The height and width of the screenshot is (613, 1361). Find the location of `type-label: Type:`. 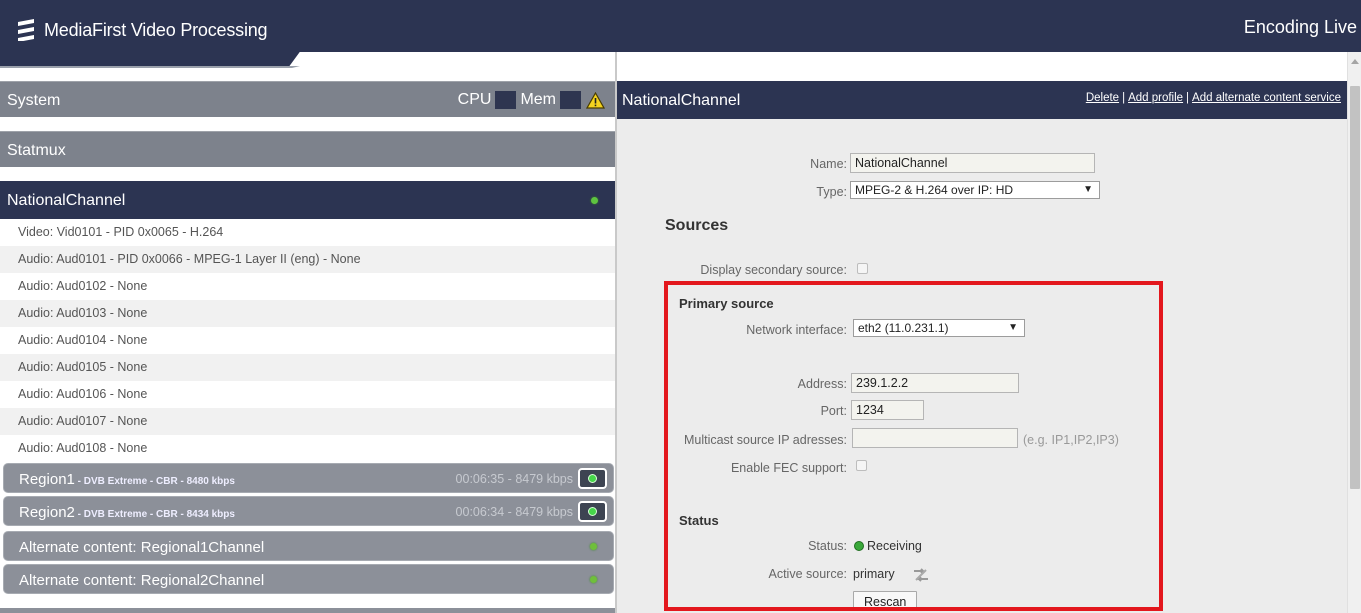

type-label: Type: is located at coordinates (831, 192).